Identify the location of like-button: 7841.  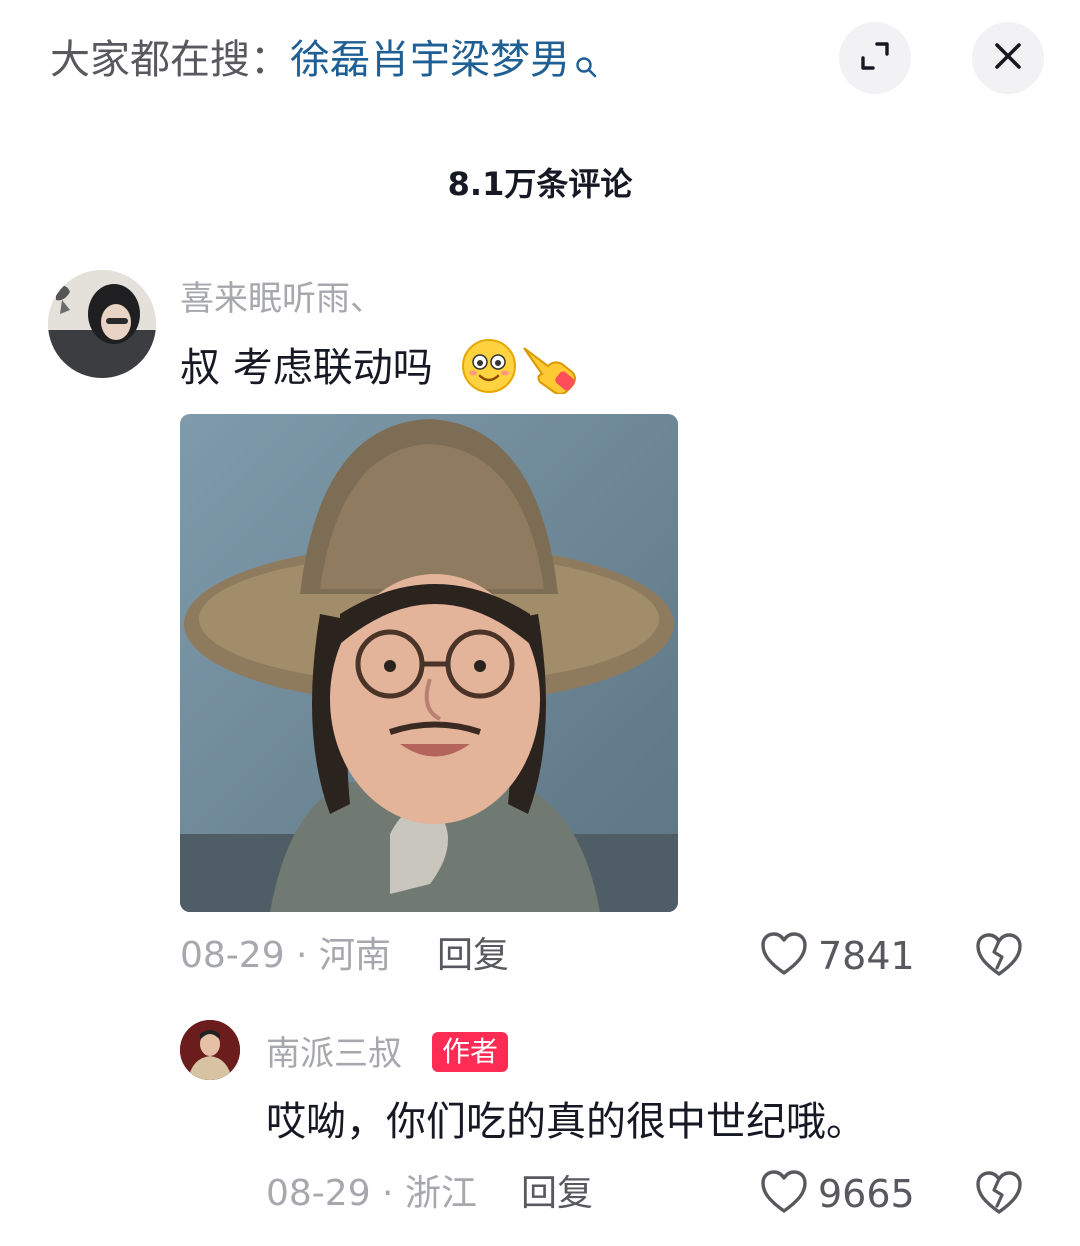
(837, 956).